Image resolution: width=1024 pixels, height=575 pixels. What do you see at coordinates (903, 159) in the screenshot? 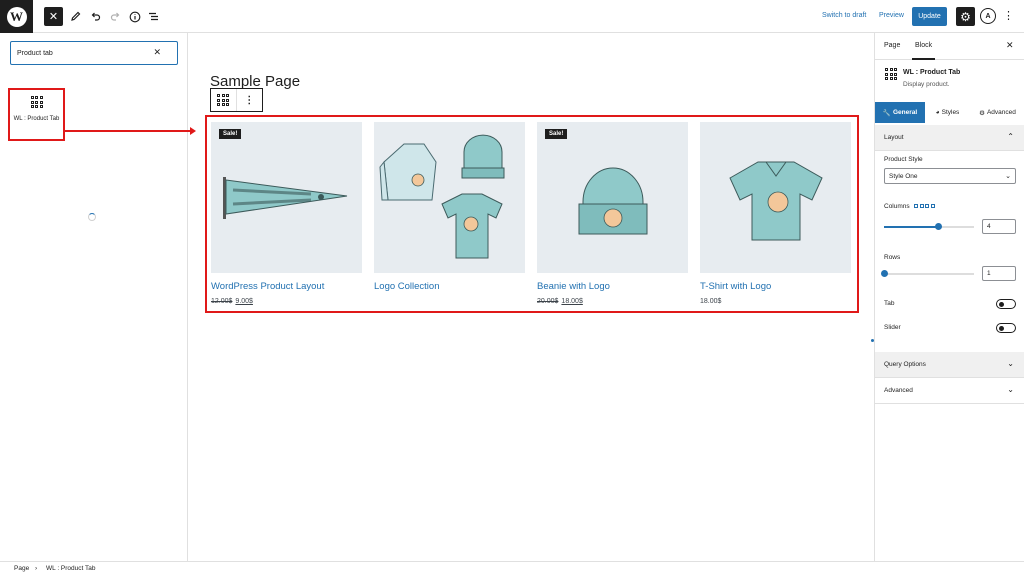
I see `product-style-label: Product Style` at bounding box center [903, 159].